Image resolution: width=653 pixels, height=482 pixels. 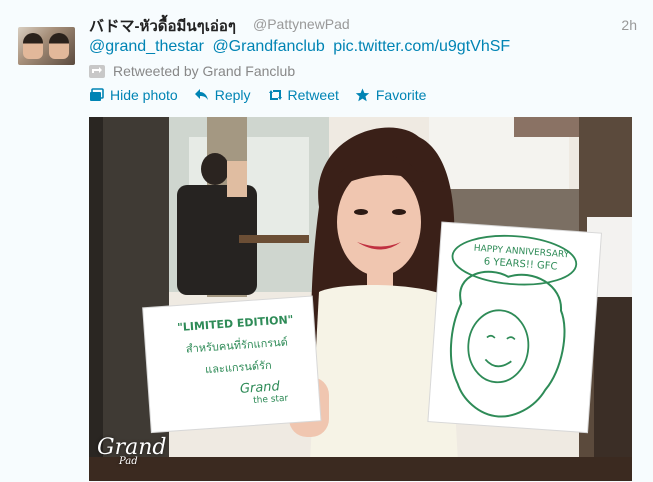 What do you see at coordinates (629, 25) in the screenshot?
I see `tweet-timestamp: 2h` at bounding box center [629, 25].